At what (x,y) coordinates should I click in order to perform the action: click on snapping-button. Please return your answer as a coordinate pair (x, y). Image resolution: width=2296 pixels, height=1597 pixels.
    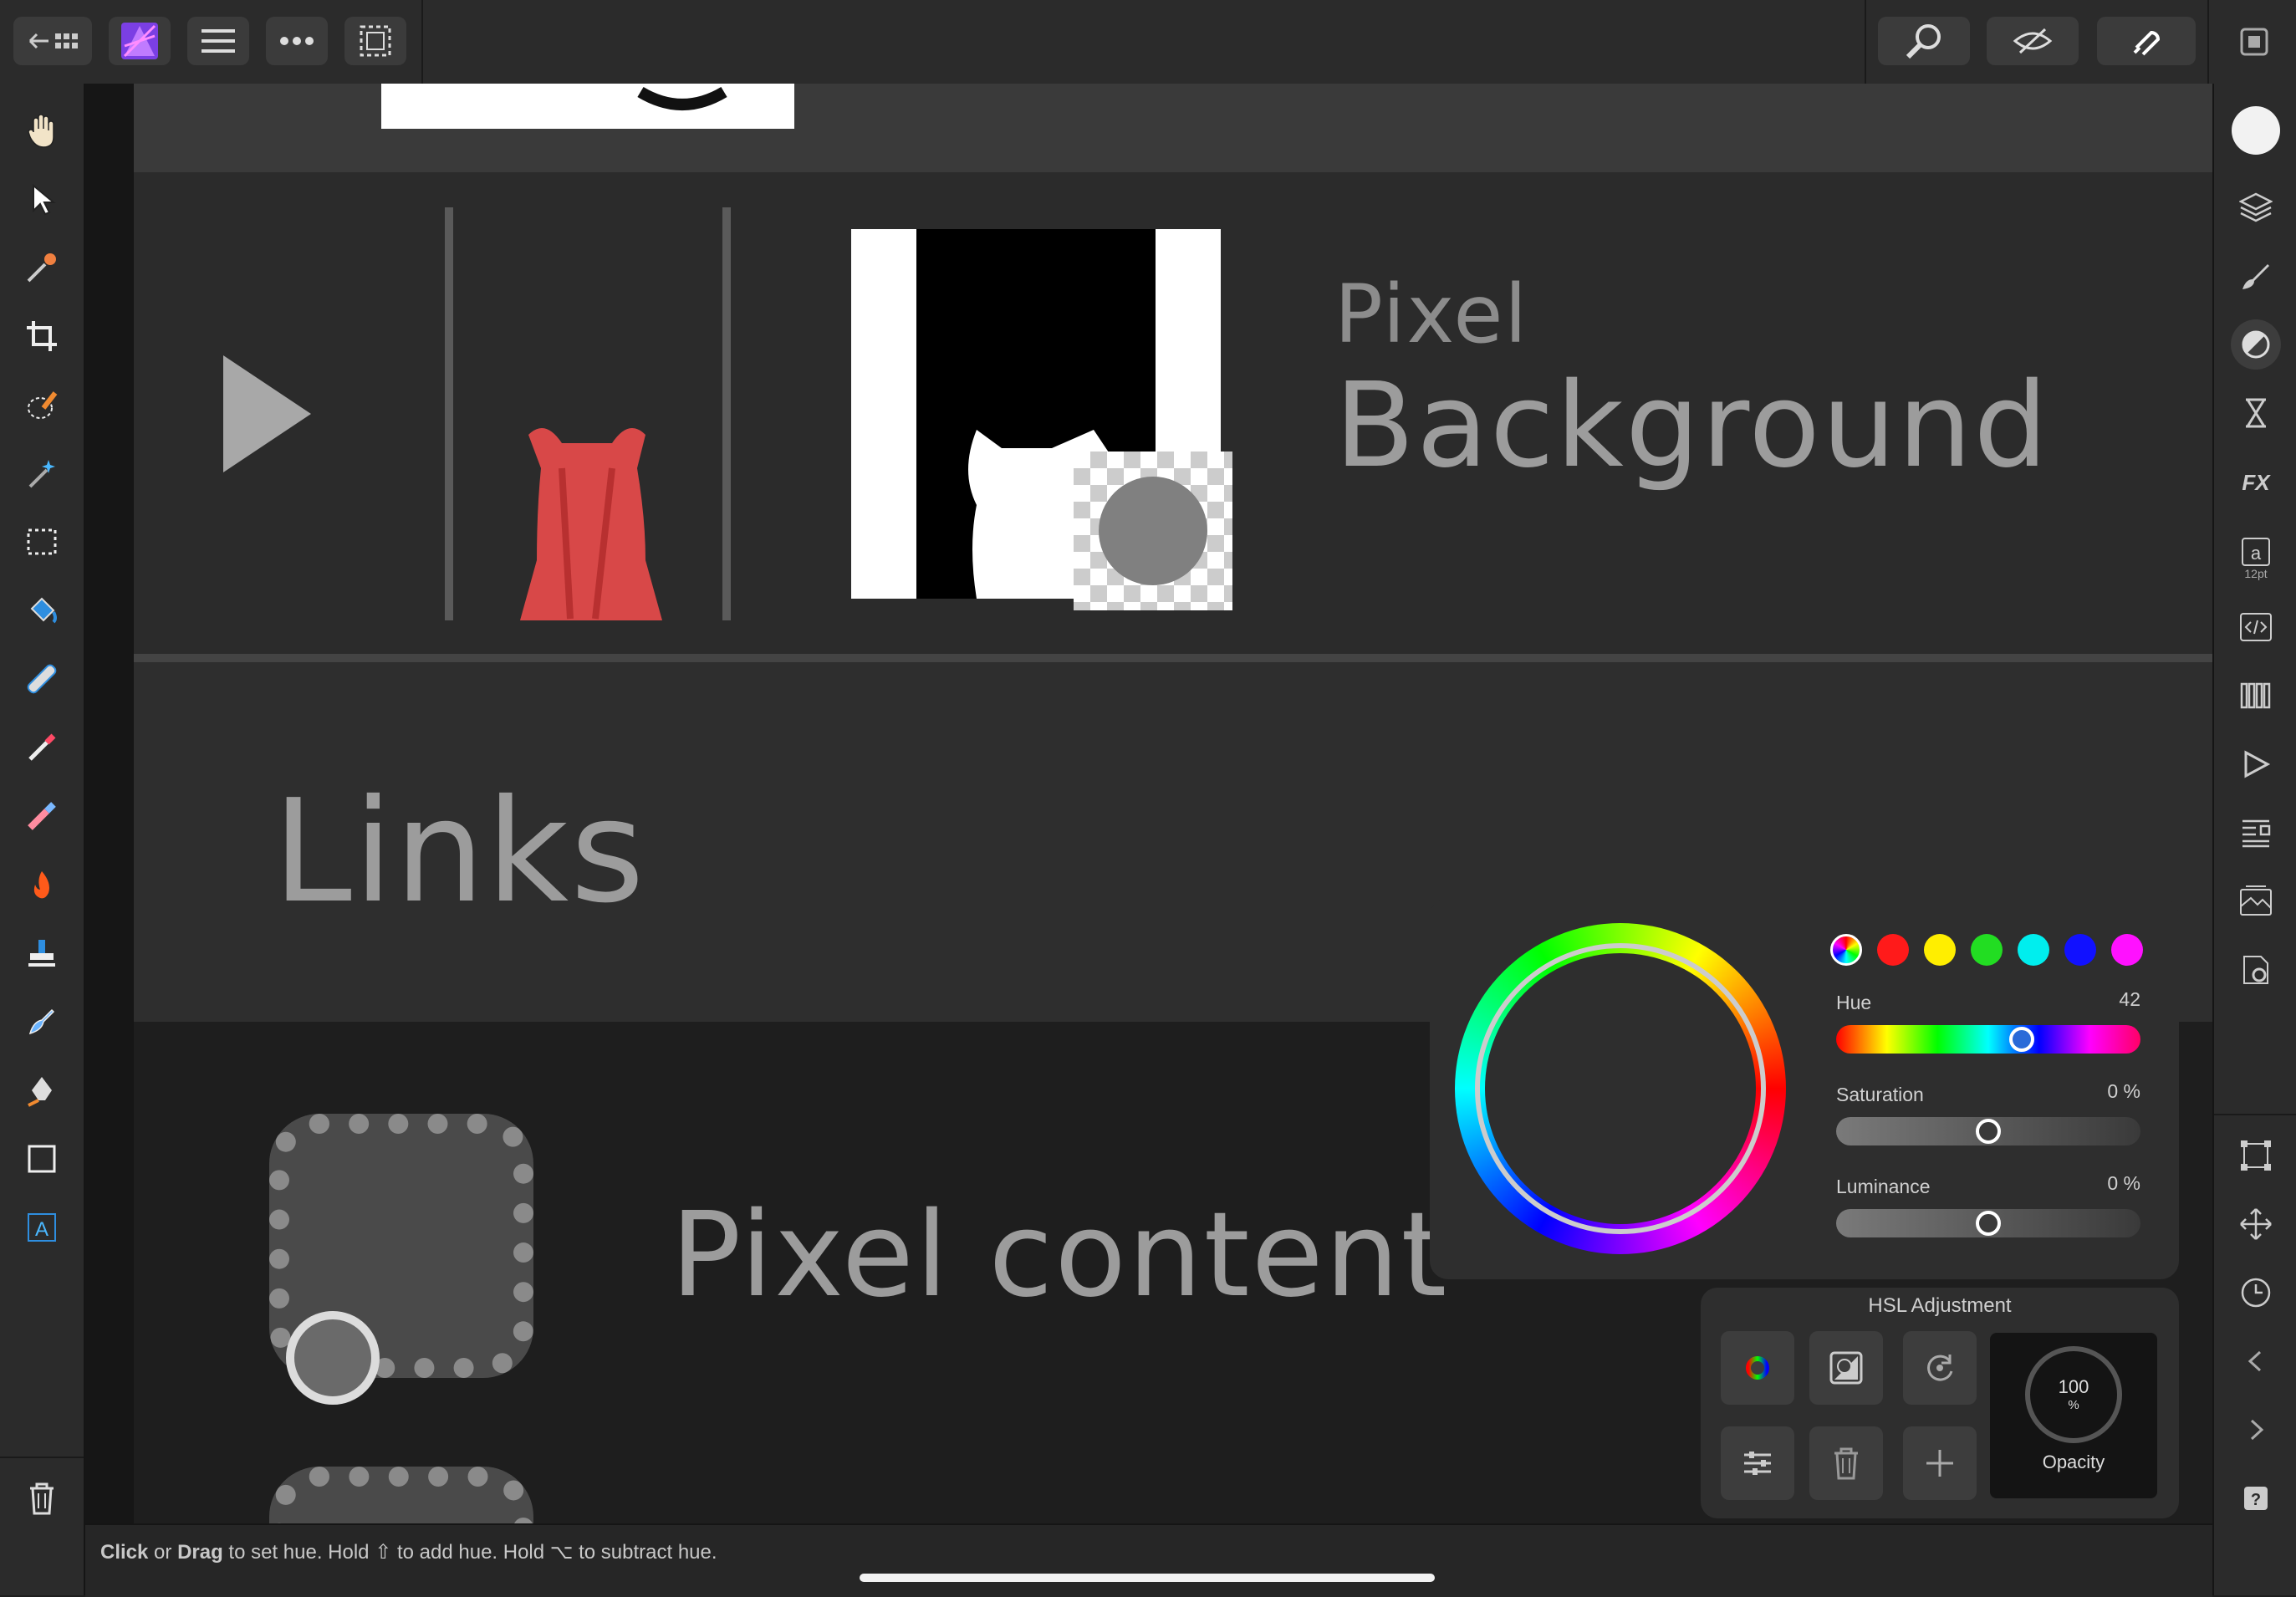
    Looking at the image, I should click on (2147, 41).